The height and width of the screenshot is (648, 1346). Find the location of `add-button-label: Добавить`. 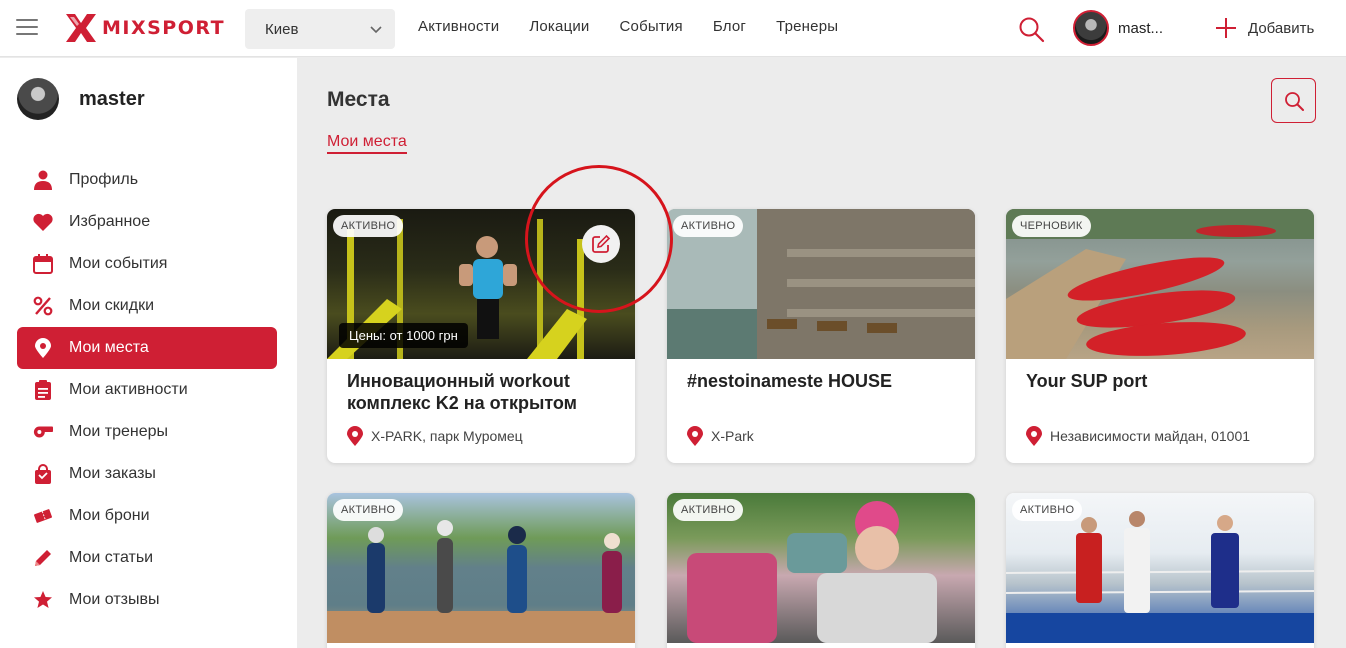

add-button-label: Добавить is located at coordinates (1281, 28).